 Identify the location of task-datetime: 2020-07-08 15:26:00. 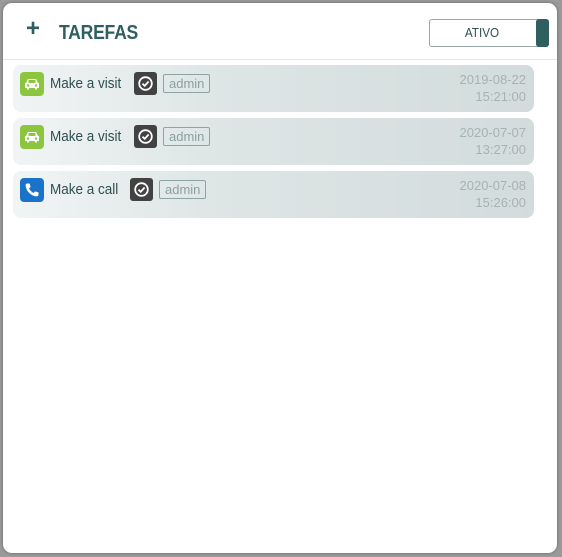
(493, 194).